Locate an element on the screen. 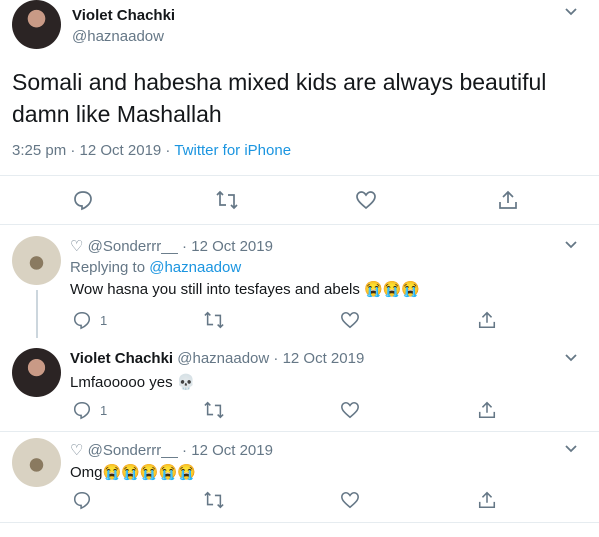 The width and height of the screenshot is (599, 537). reply-text: Lmfaooooo yes 💀 is located at coordinates (133, 382).